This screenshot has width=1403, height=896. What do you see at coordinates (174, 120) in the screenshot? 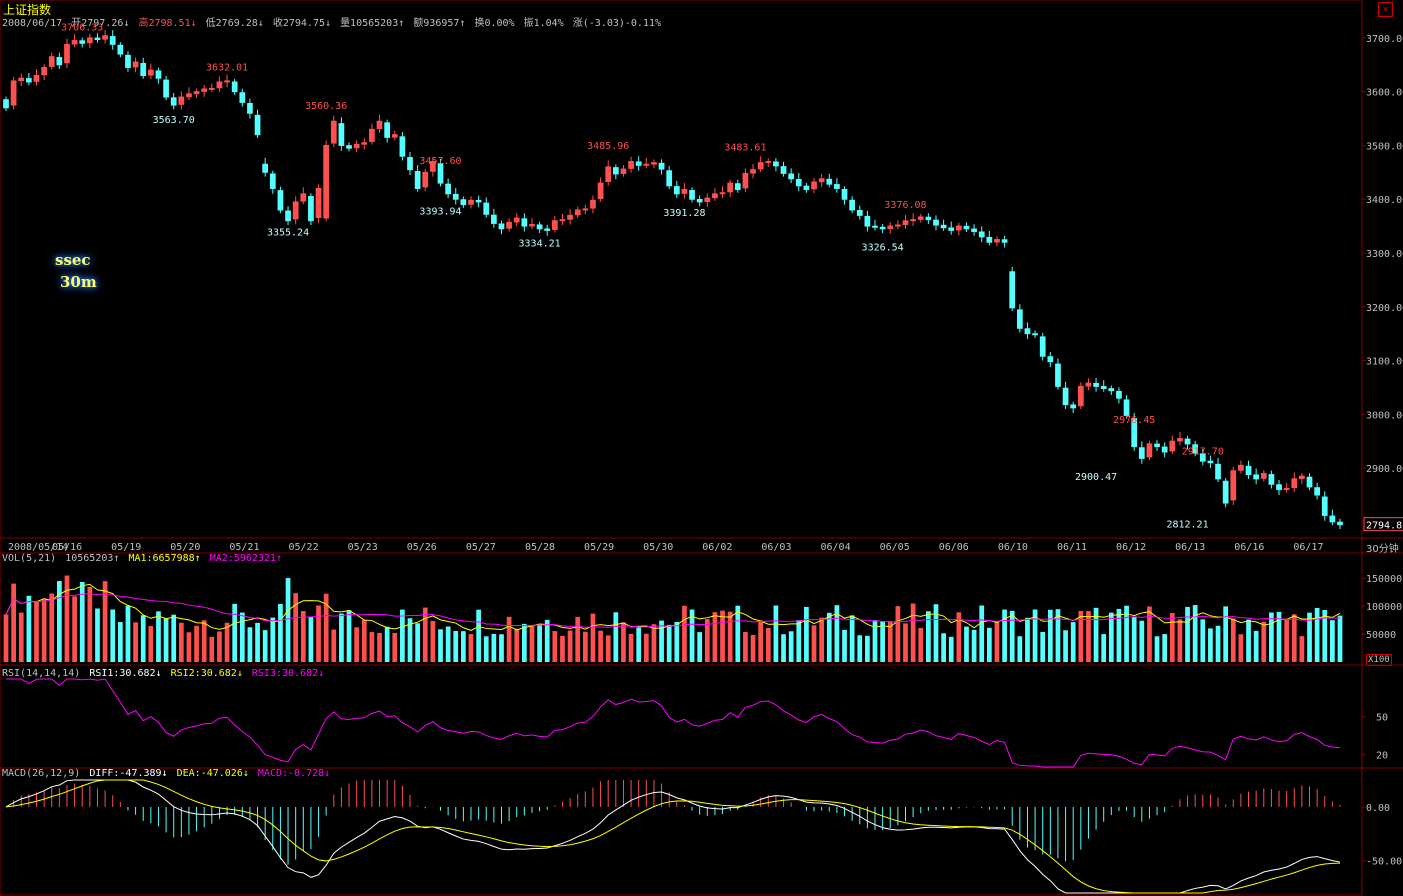
I see `price-annotation: 3563.70` at bounding box center [174, 120].